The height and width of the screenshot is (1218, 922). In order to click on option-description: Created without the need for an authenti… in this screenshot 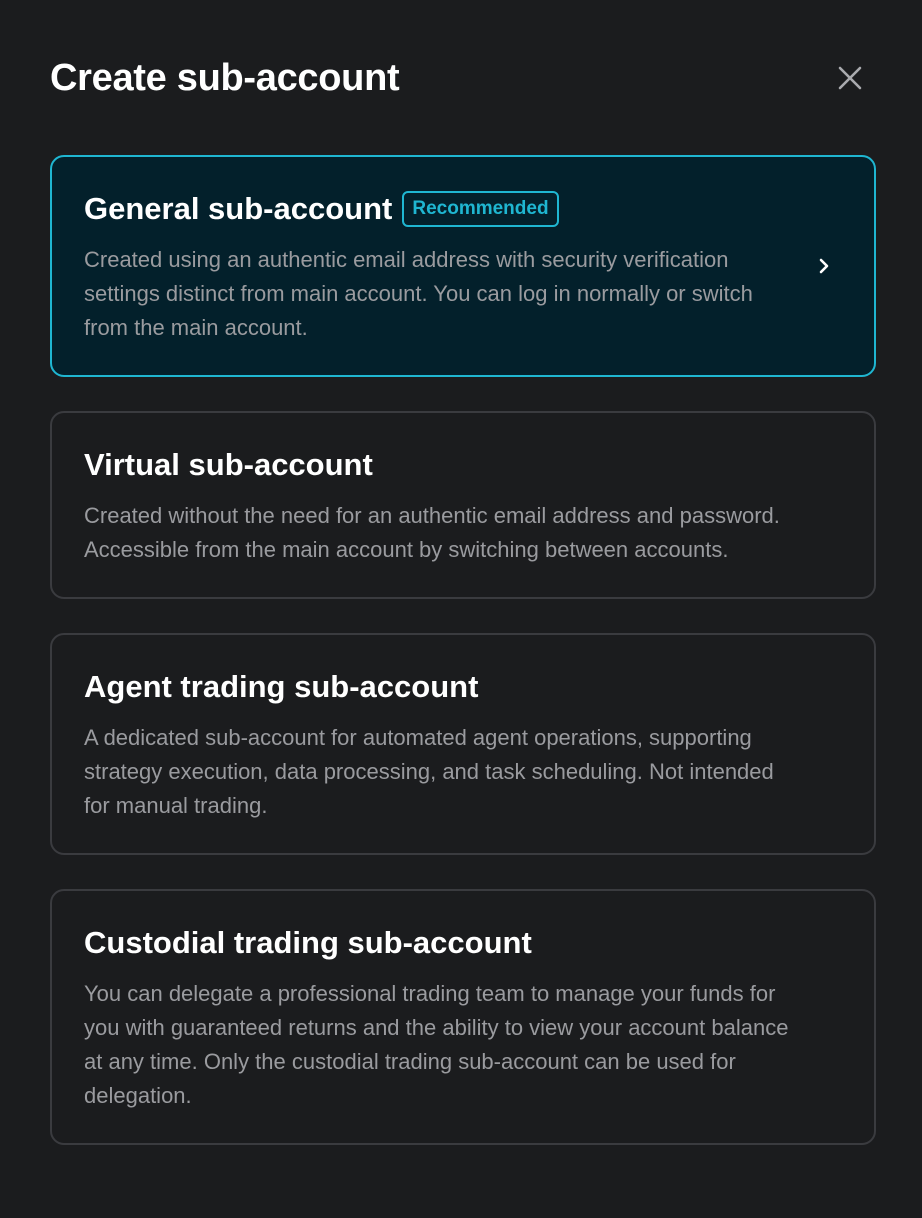, I will do `click(432, 532)`.